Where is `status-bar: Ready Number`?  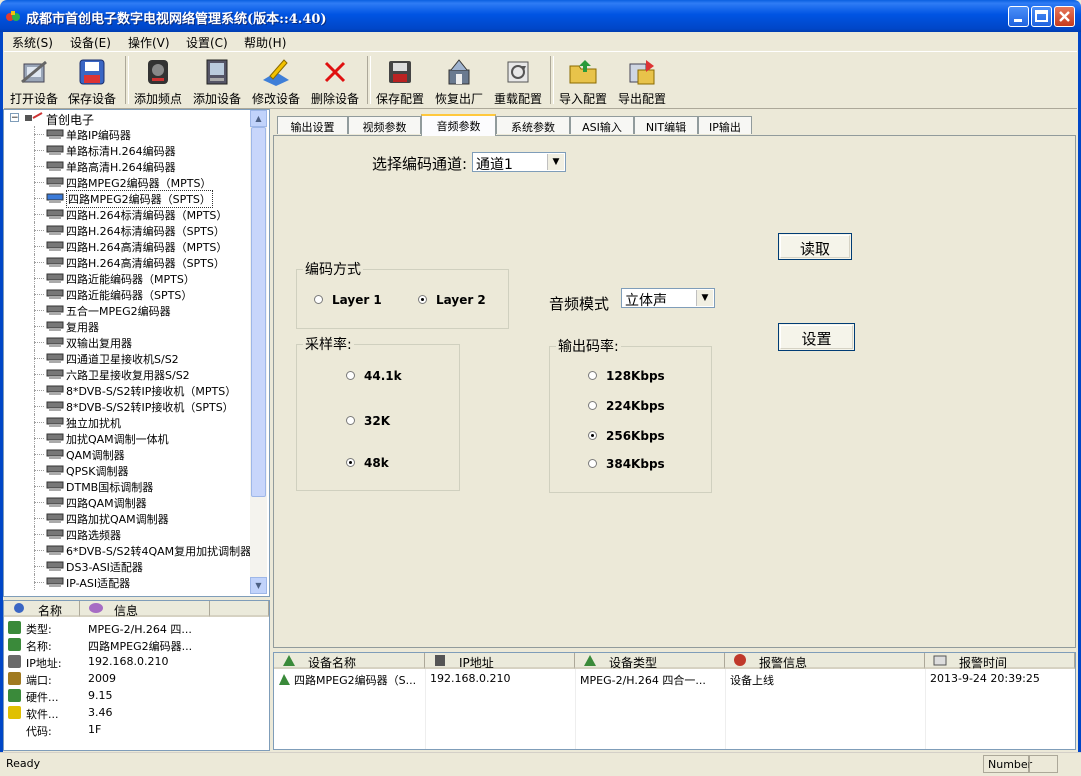 status-bar: Ready Number is located at coordinates (540, 764).